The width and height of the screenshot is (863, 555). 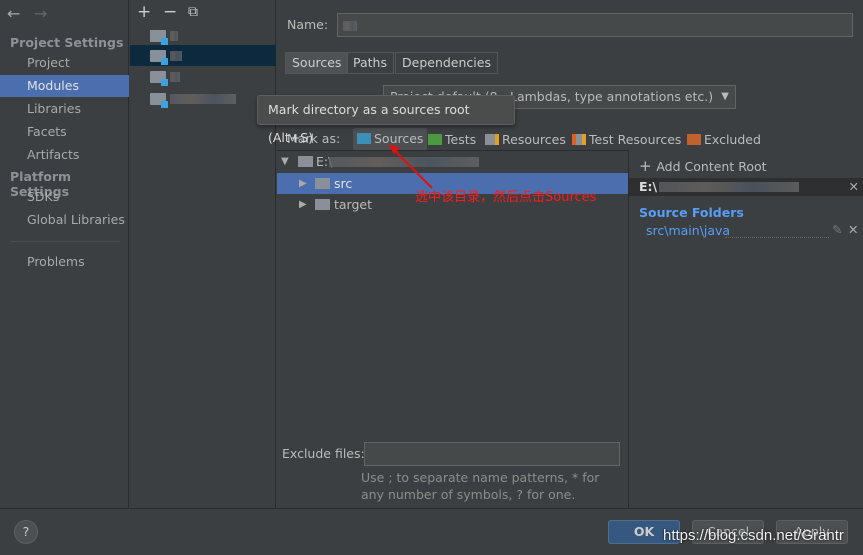 I want to click on tooltip: Mark directory as a sources root (Alt+S), so click(x=386, y=120).